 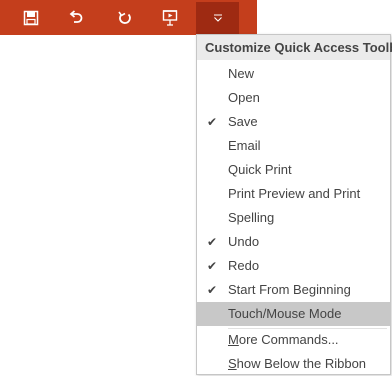 What do you see at coordinates (244, 241) in the screenshot?
I see `menu-item-label: Undo` at bounding box center [244, 241].